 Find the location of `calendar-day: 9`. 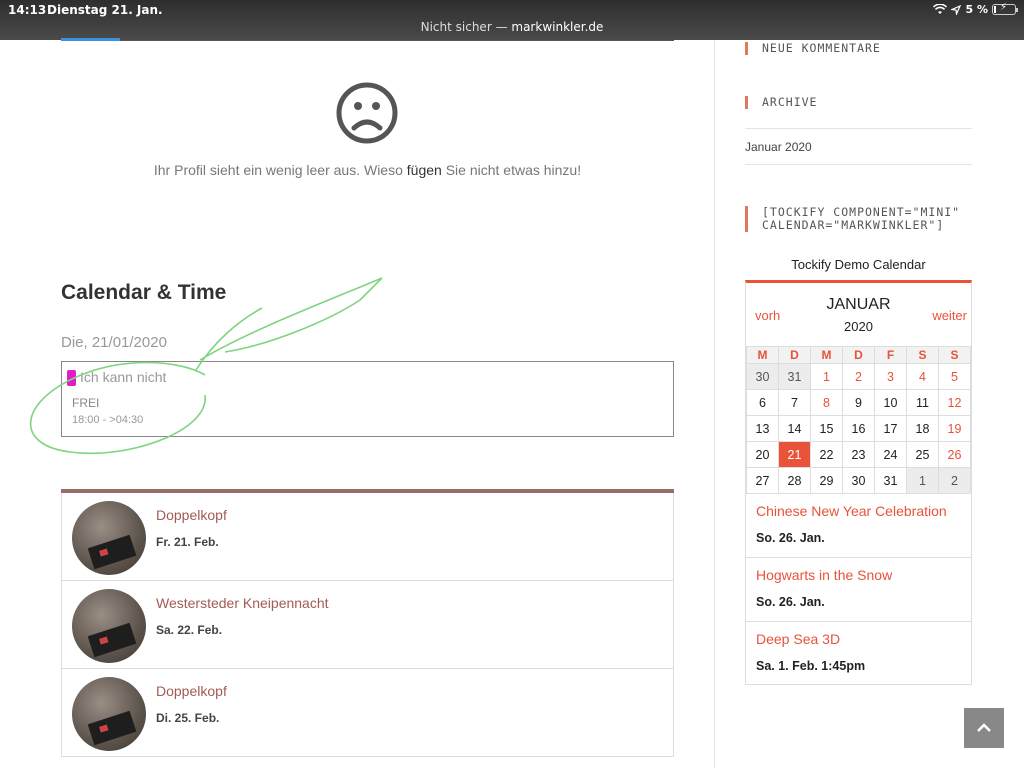

calendar-day: 9 is located at coordinates (858, 402).